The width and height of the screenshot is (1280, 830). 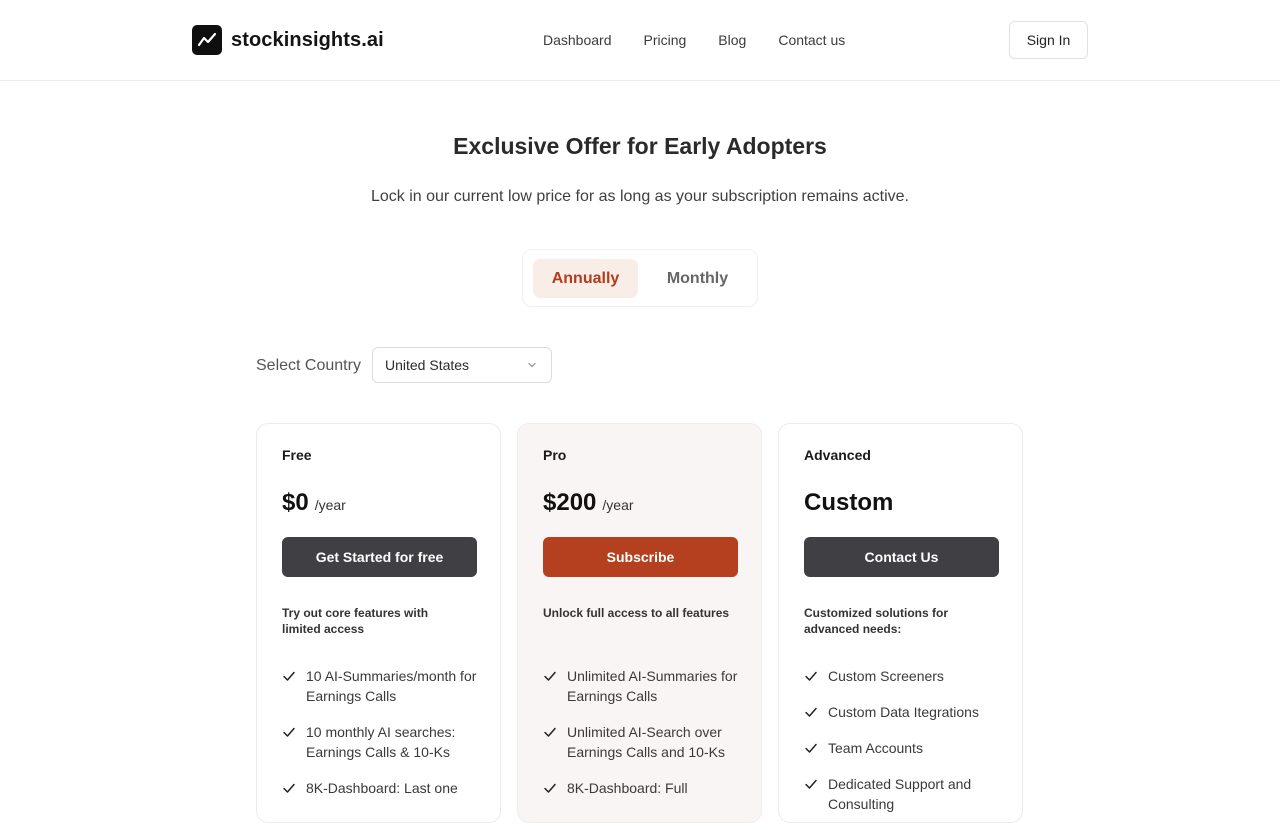 I want to click on feature-item: Team Accounts, so click(x=904, y=748).